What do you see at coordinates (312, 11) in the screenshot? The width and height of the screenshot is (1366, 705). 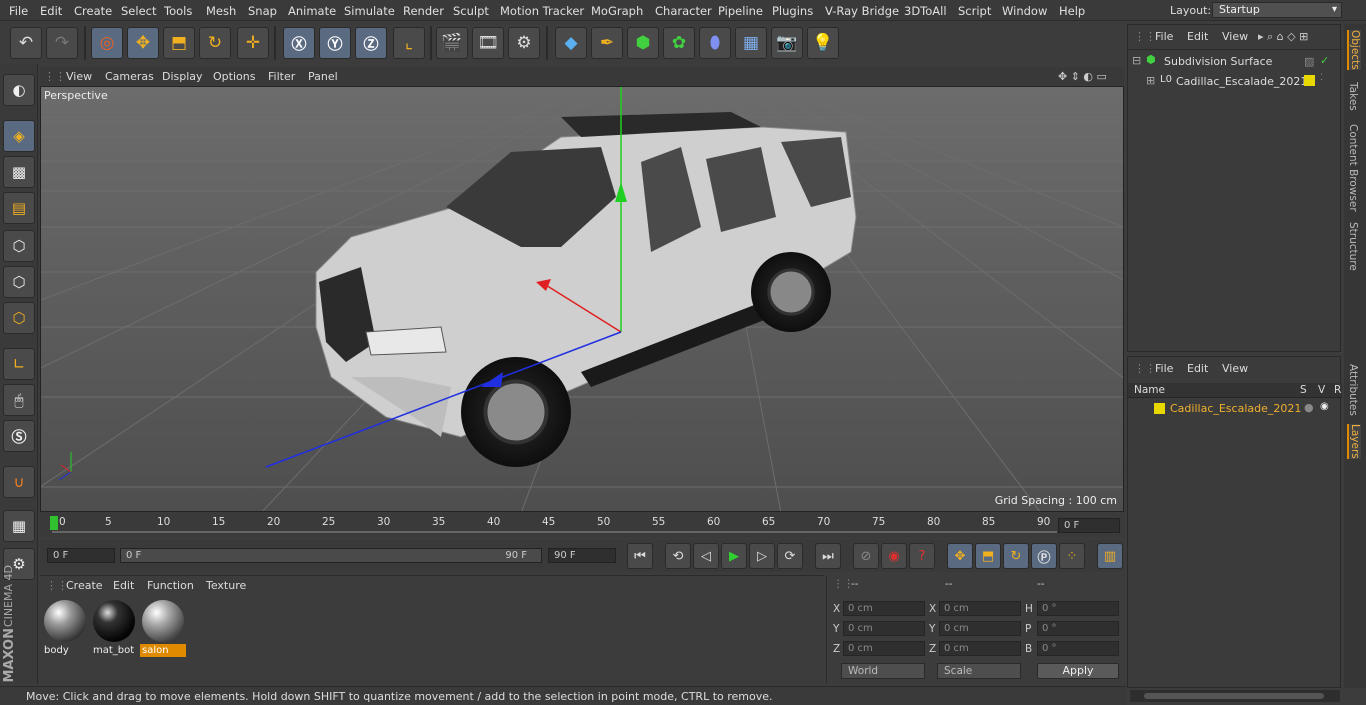 I see `menu-animate: Animate` at bounding box center [312, 11].